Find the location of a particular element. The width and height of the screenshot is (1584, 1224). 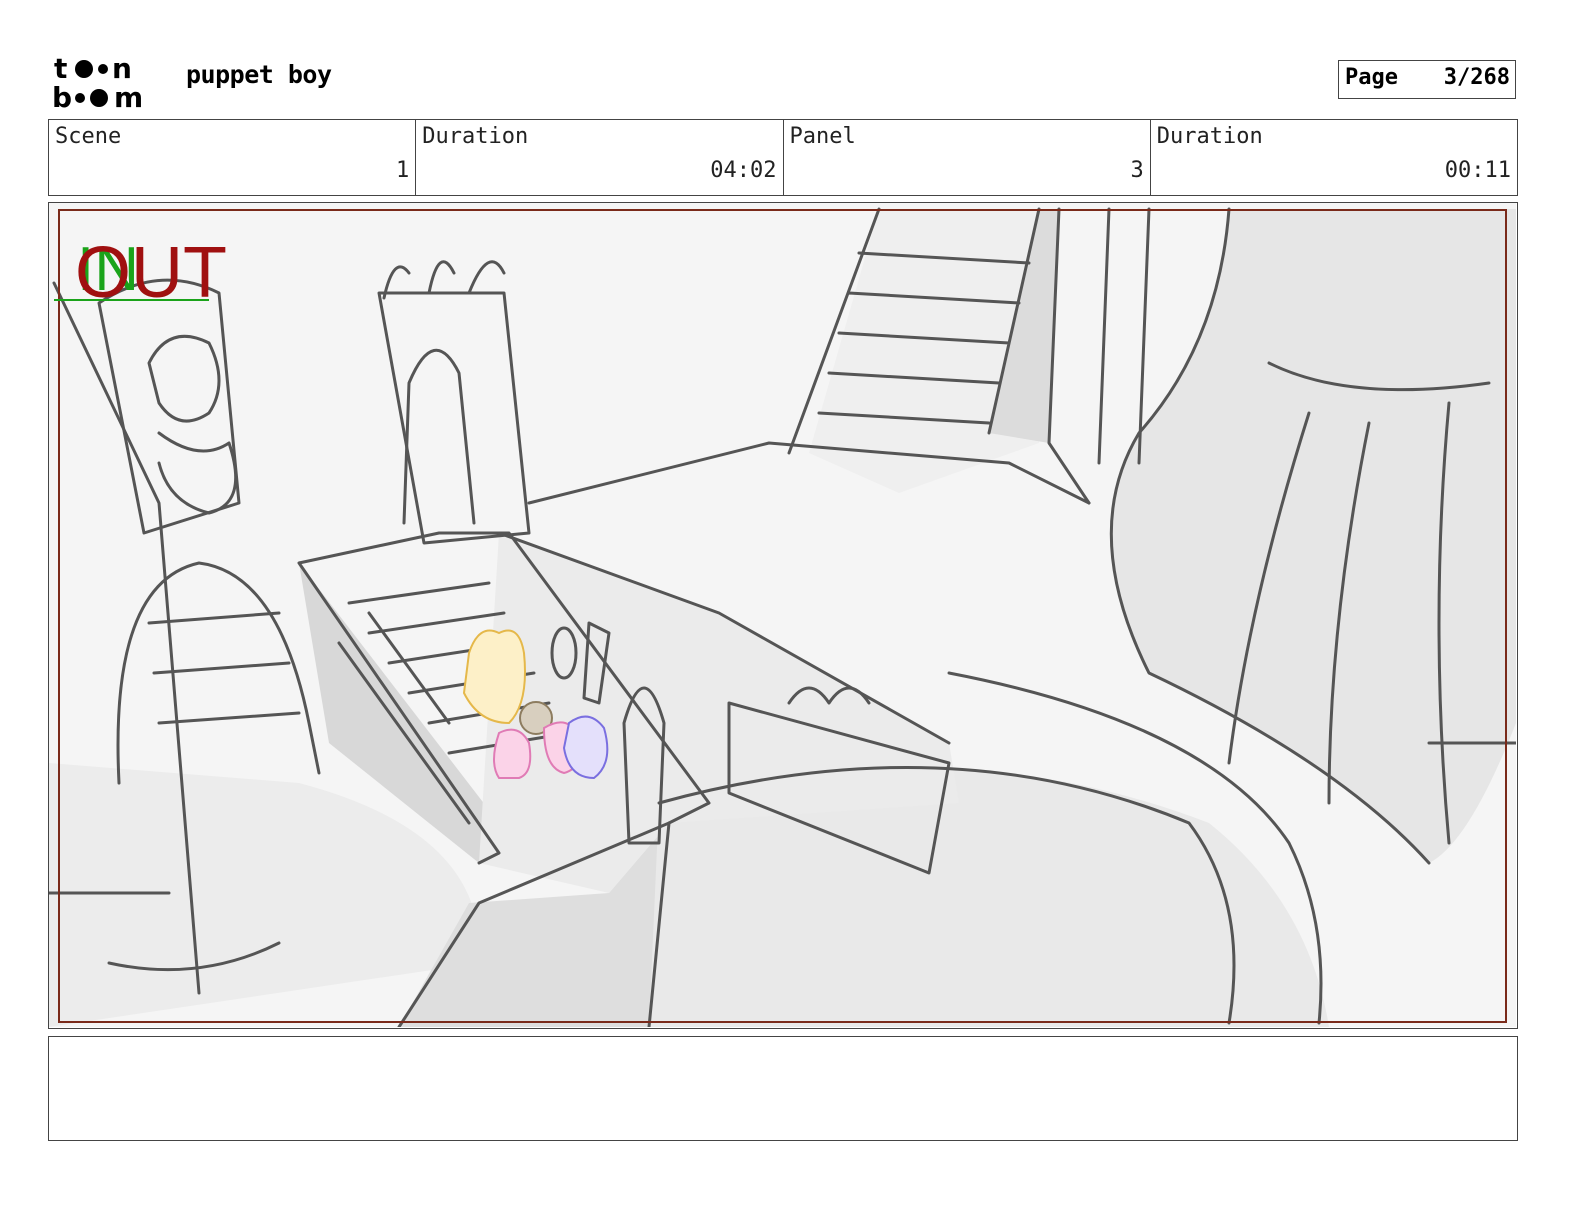

scene-label: Scene is located at coordinates (88, 136).